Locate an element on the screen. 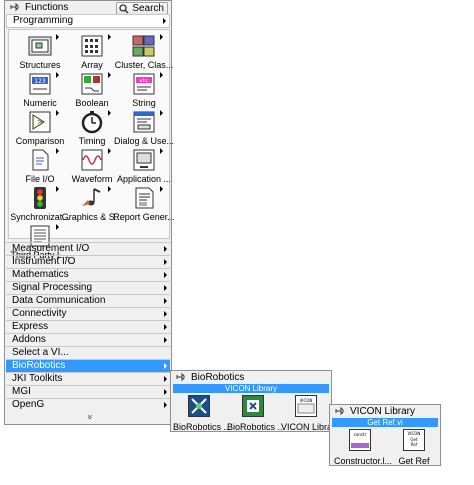  boolean-icon is located at coordinates (92, 84).